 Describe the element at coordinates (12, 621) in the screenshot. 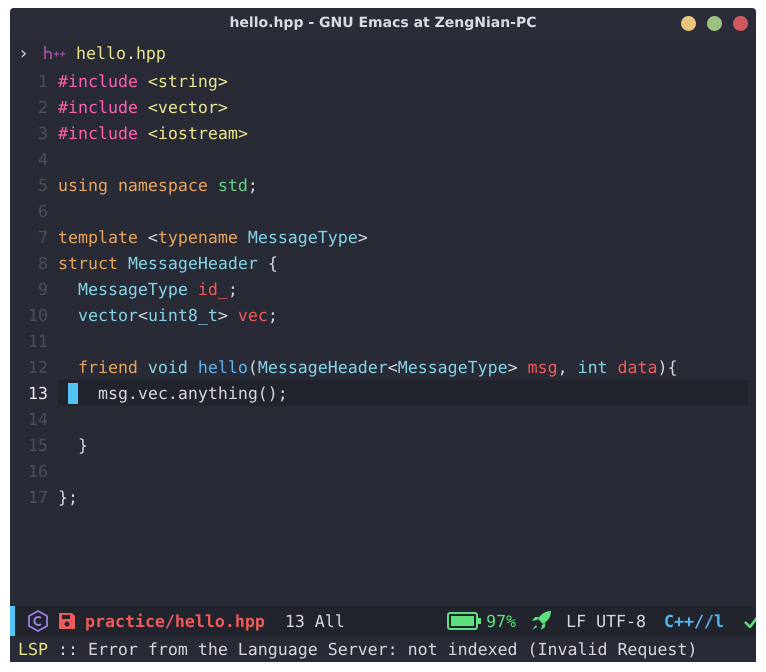

I see `window-indicator-bar` at that location.